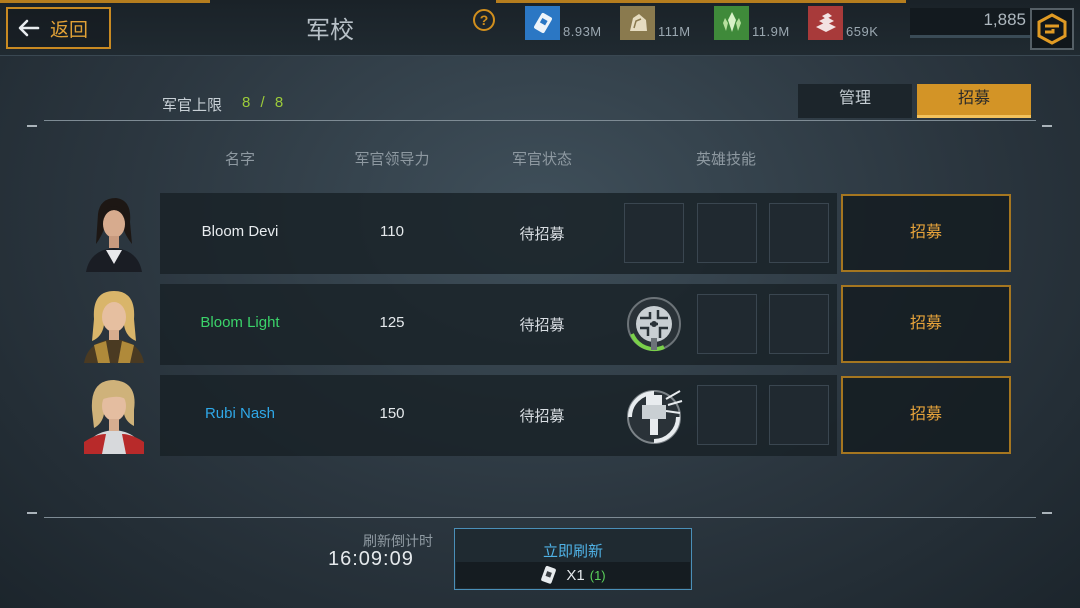 Image resolution: width=1080 pixels, height=608 pixels. What do you see at coordinates (654, 415) in the screenshot?
I see `cannon-skill-icon` at bounding box center [654, 415].